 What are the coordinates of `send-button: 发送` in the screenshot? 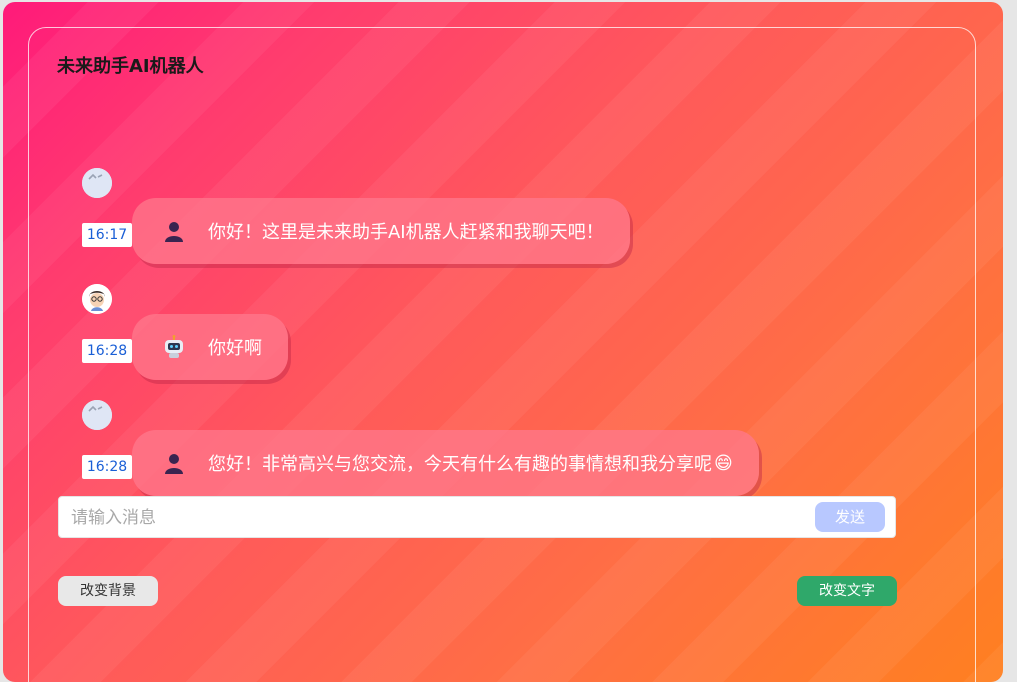 It's located at (850, 517).